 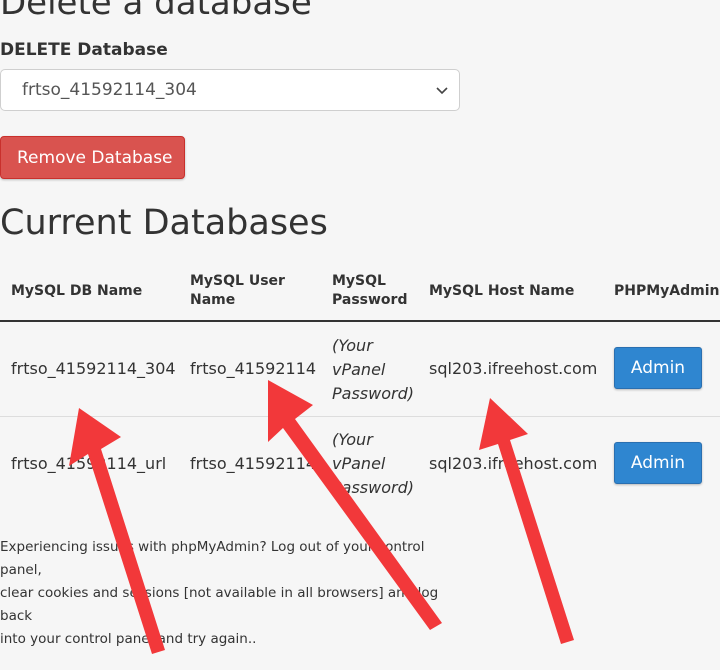 I want to click on delete-database-label: DELETE Database, so click(x=84, y=50).